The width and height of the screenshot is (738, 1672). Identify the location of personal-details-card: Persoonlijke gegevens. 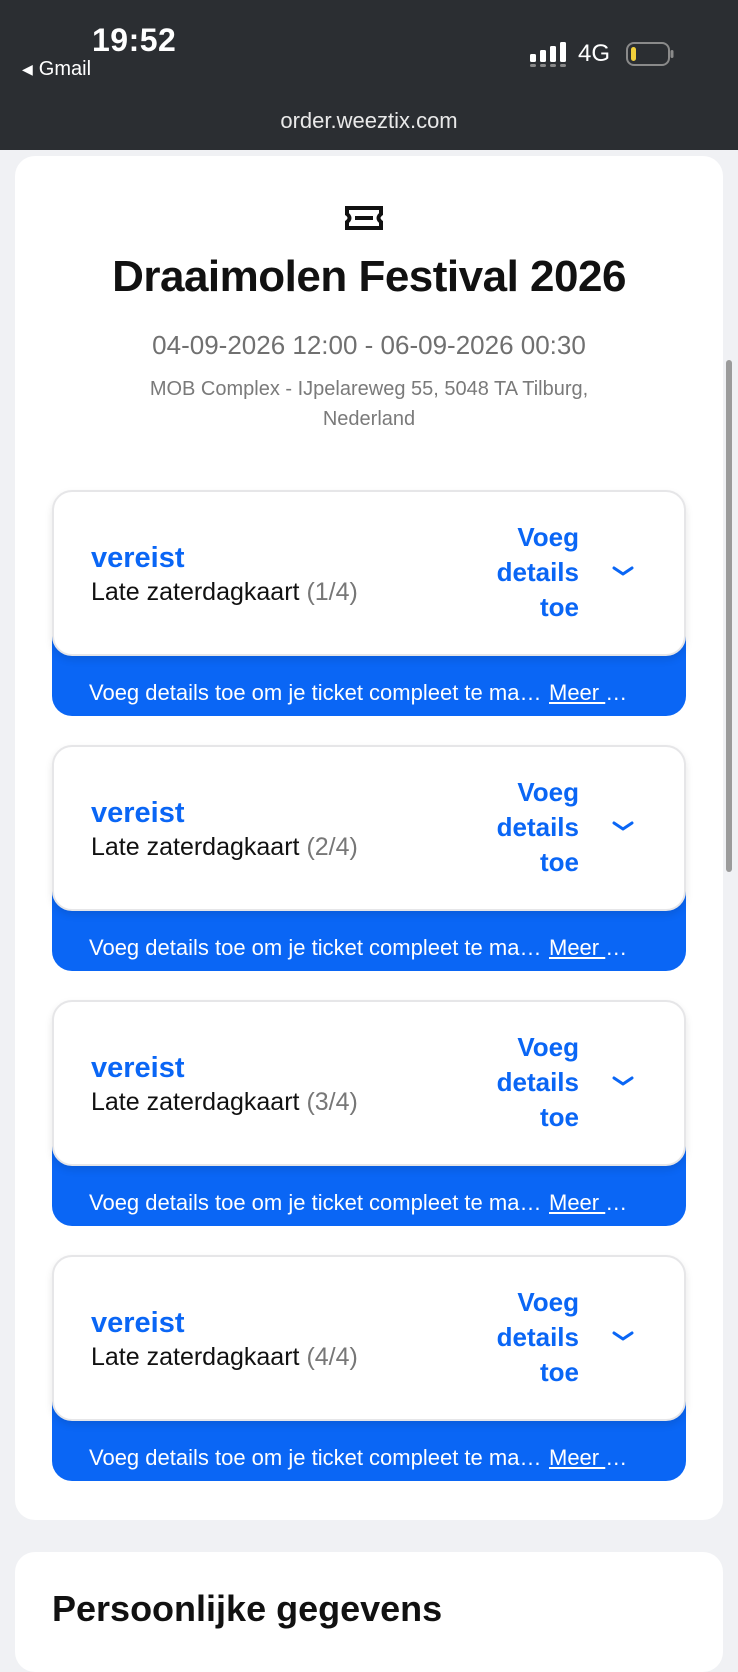
(369, 1612).